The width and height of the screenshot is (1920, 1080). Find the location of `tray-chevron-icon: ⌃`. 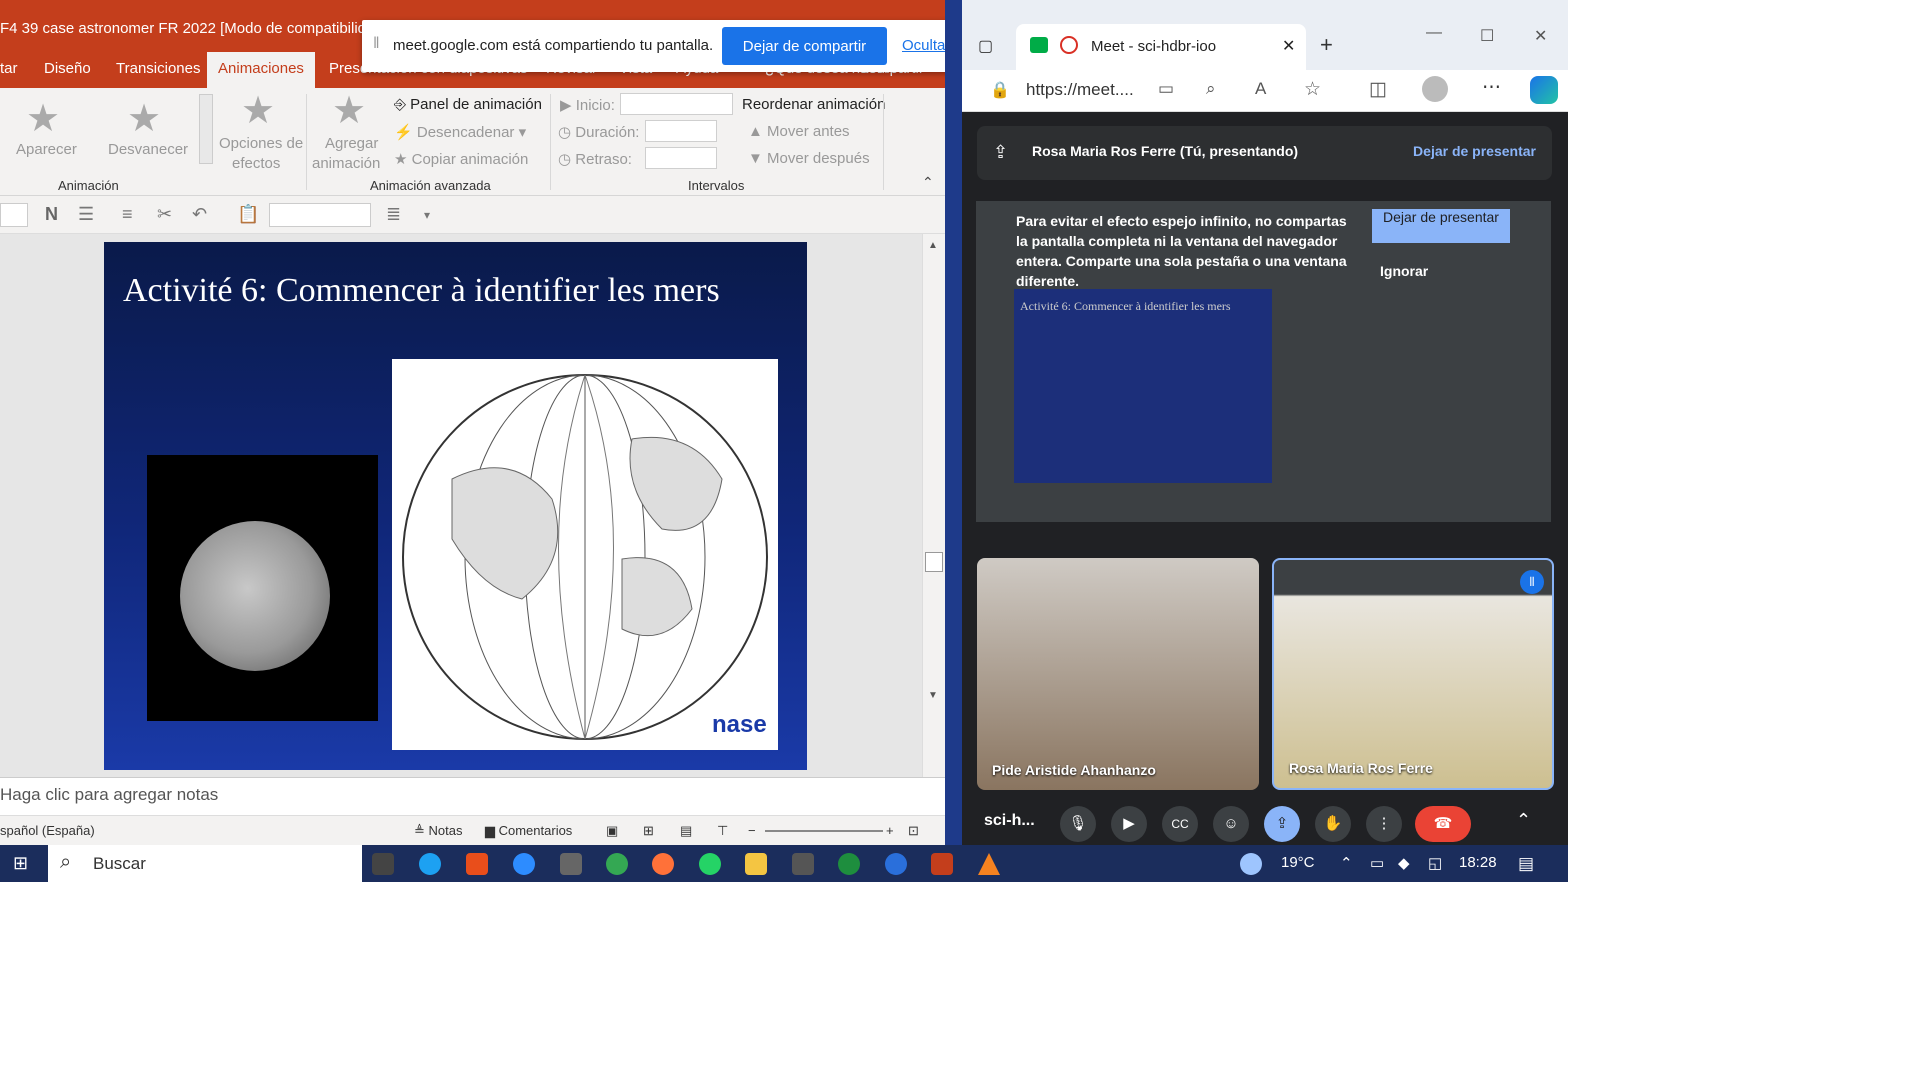

tray-chevron-icon: ⌃ is located at coordinates (1346, 863).